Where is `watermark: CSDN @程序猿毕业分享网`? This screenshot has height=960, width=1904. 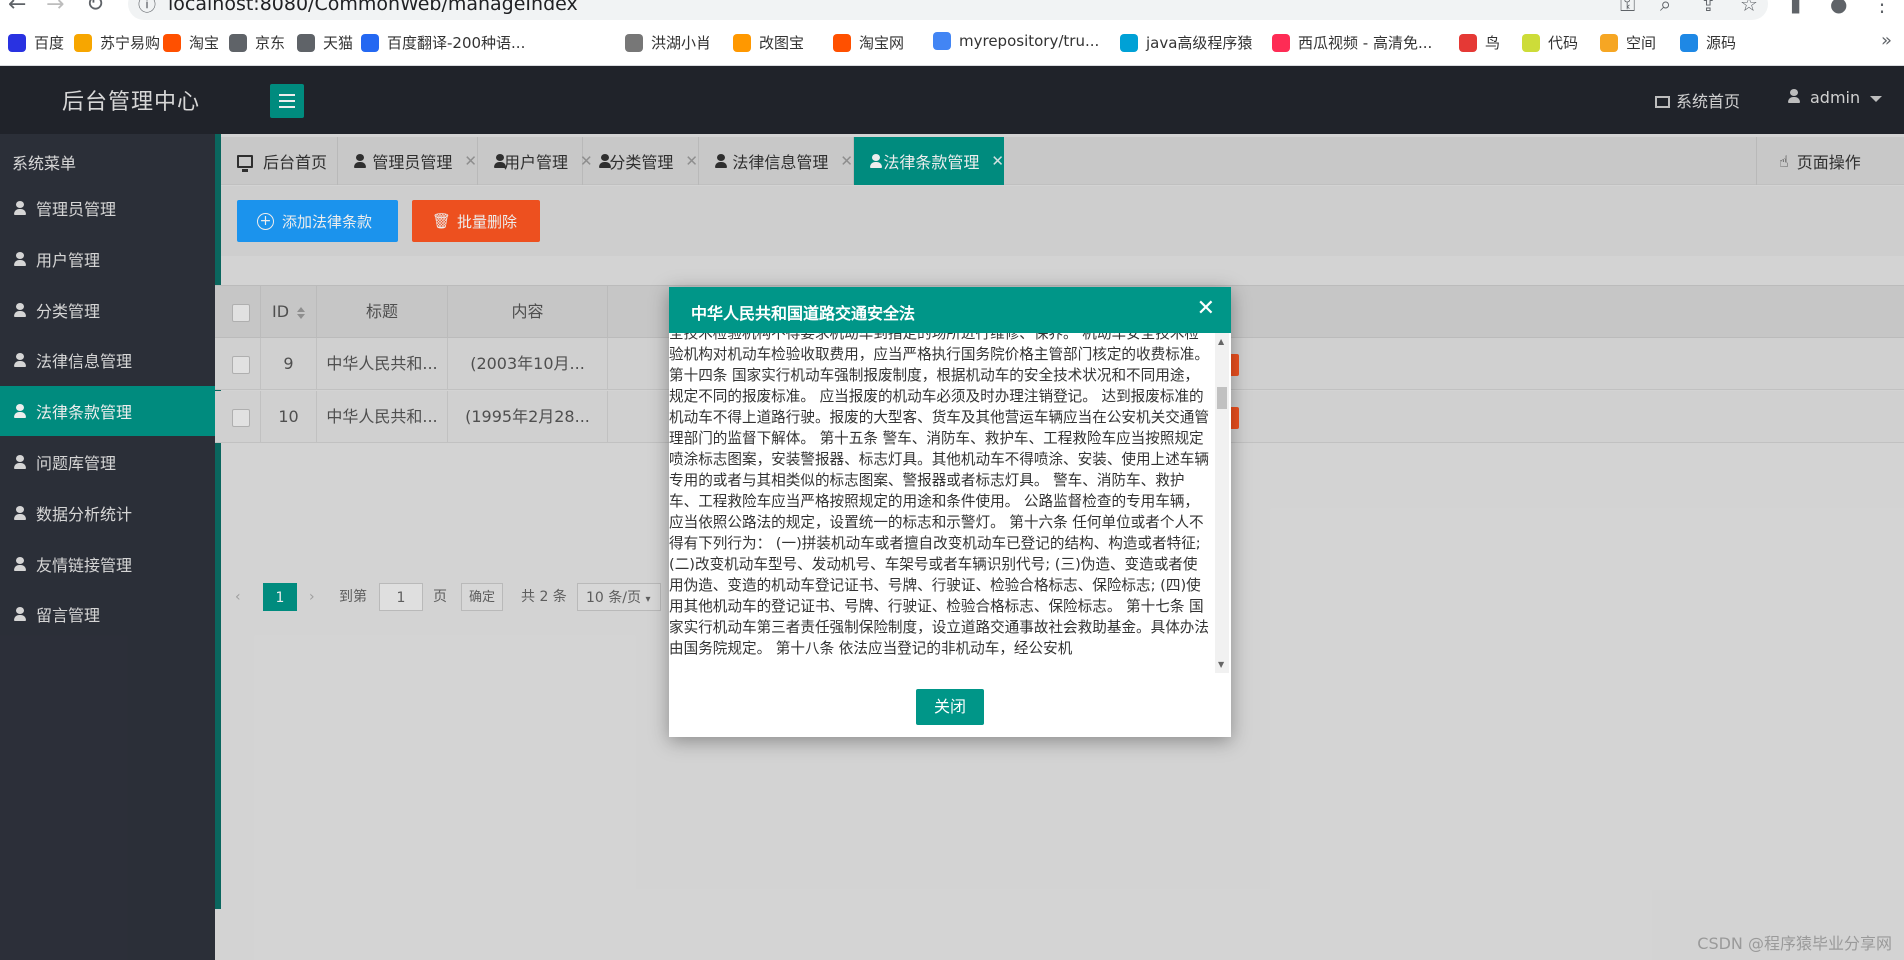 watermark: CSDN @程序猿毕业分享网 is located at coordinates (1794, 943).